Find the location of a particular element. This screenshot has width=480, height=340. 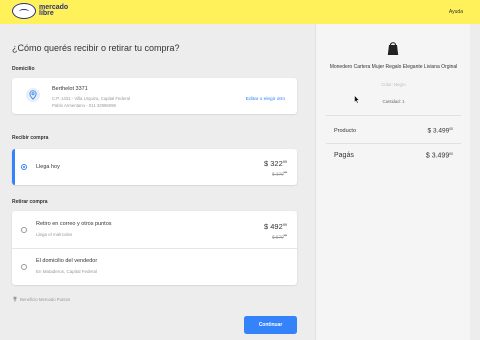

continue-button: Continuar is located at coordinates (270, 325).